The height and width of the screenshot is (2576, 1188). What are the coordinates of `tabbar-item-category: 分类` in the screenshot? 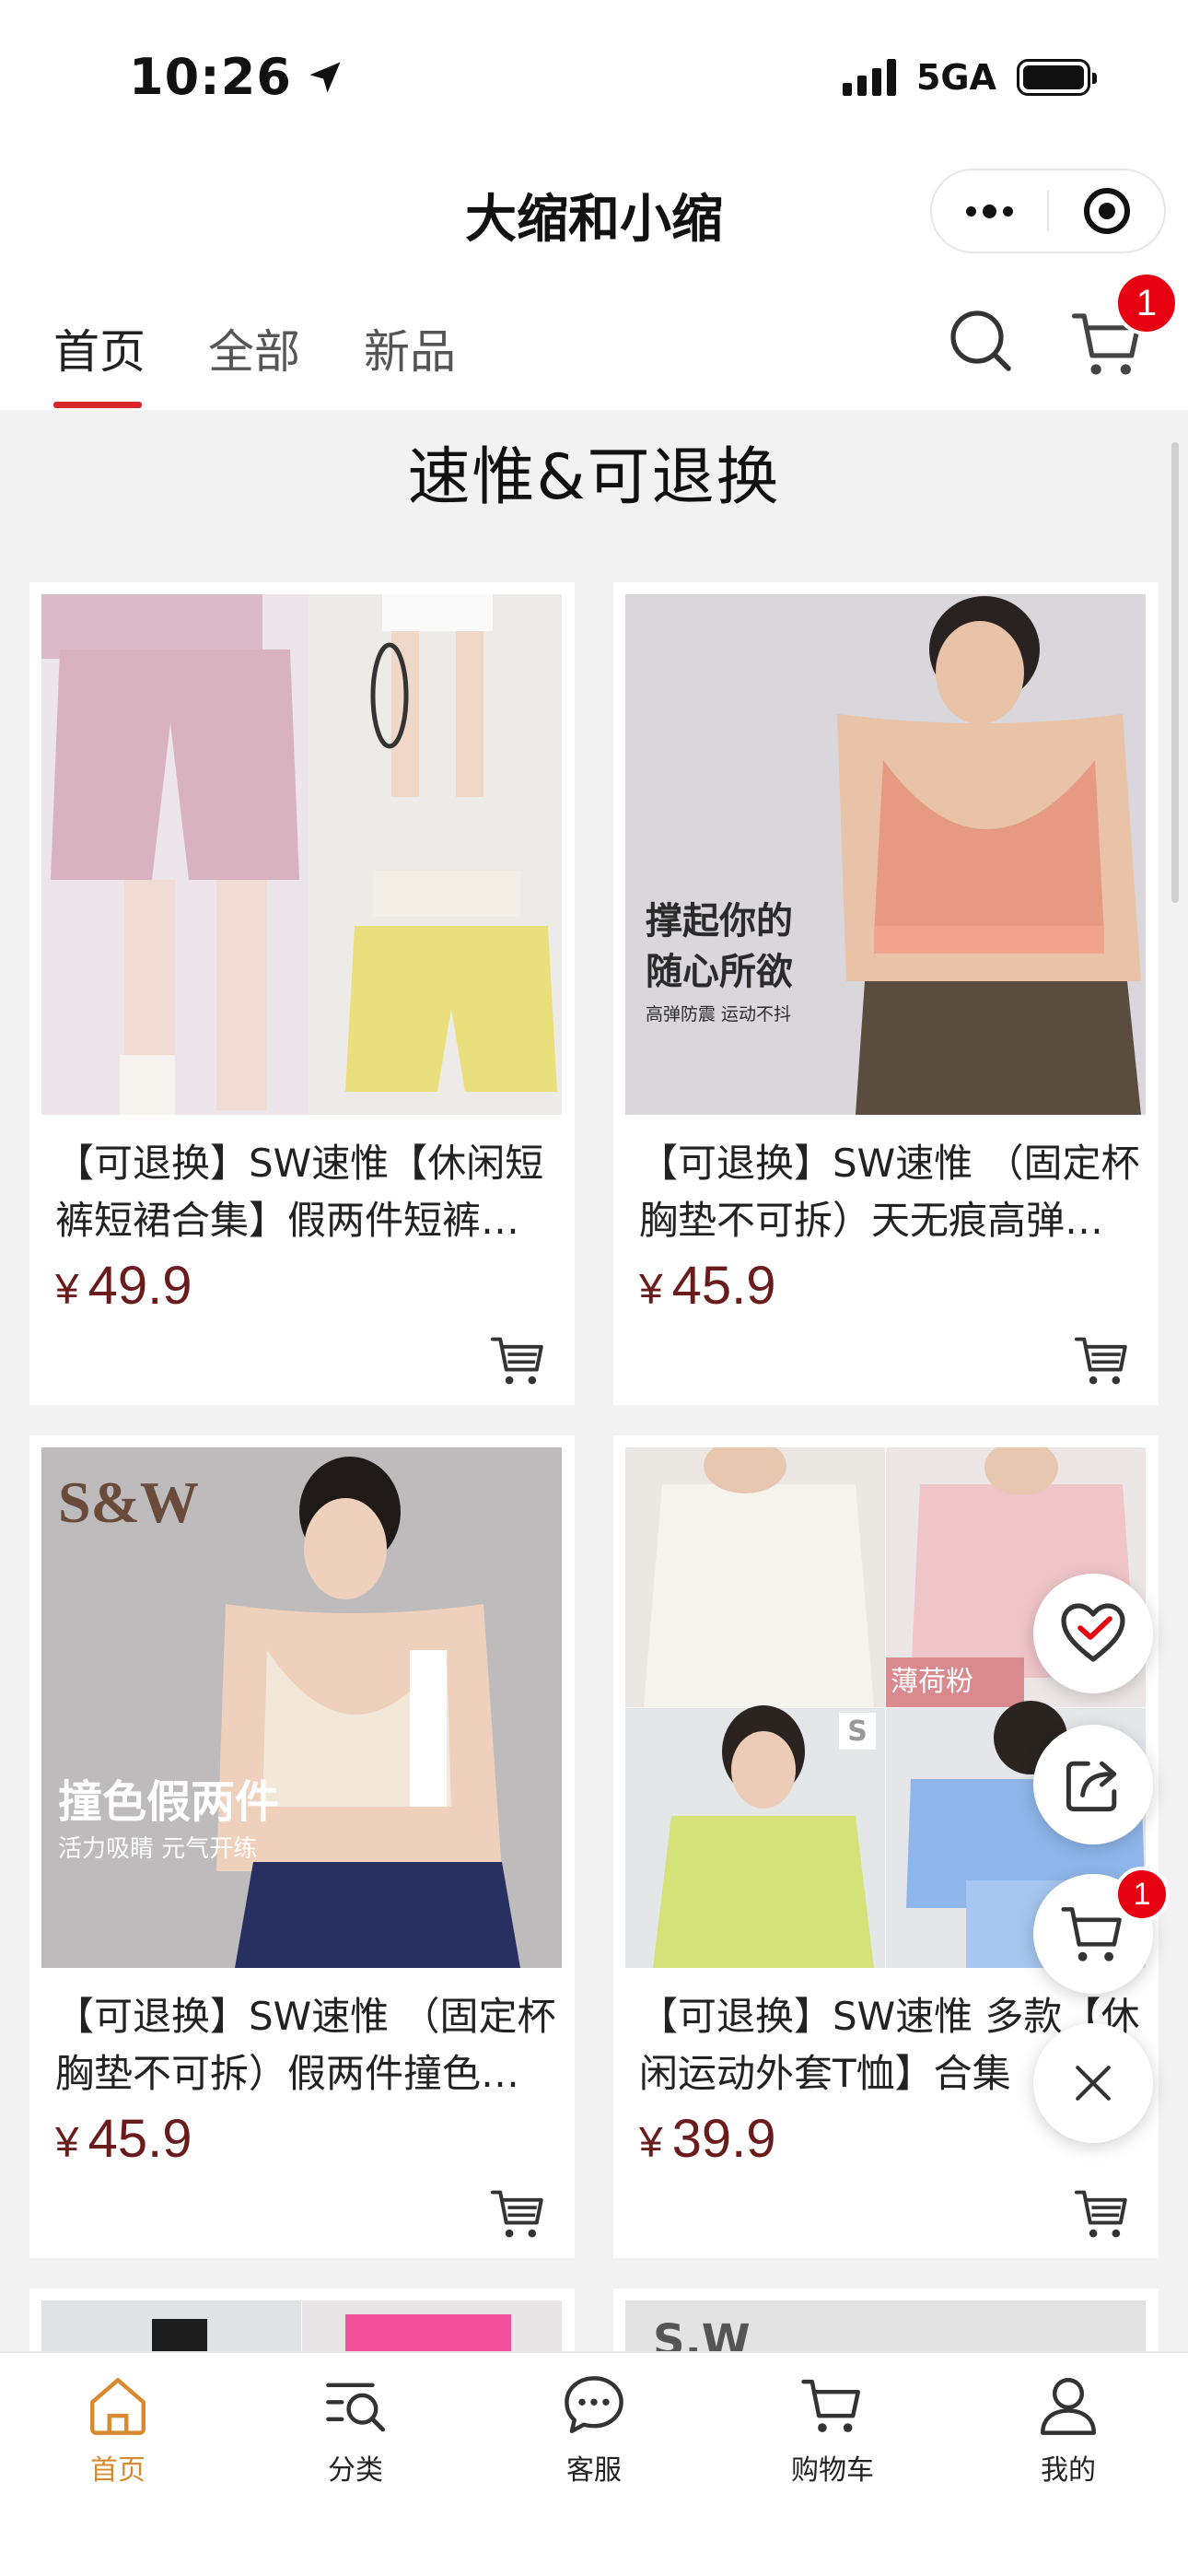 It's located at (355, 2440).